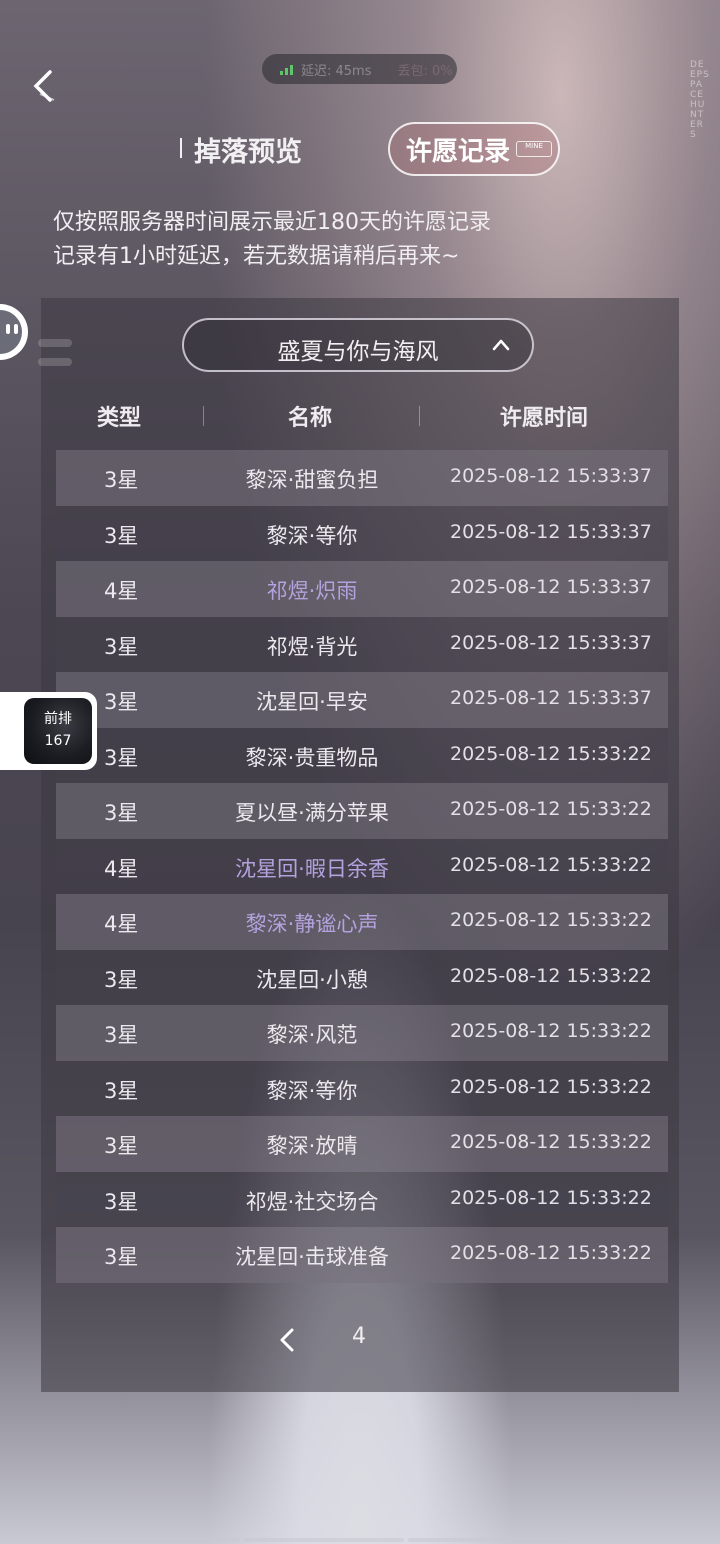  I want to click on pool-selector: 盛夏与你与海风, so click(358, 345).